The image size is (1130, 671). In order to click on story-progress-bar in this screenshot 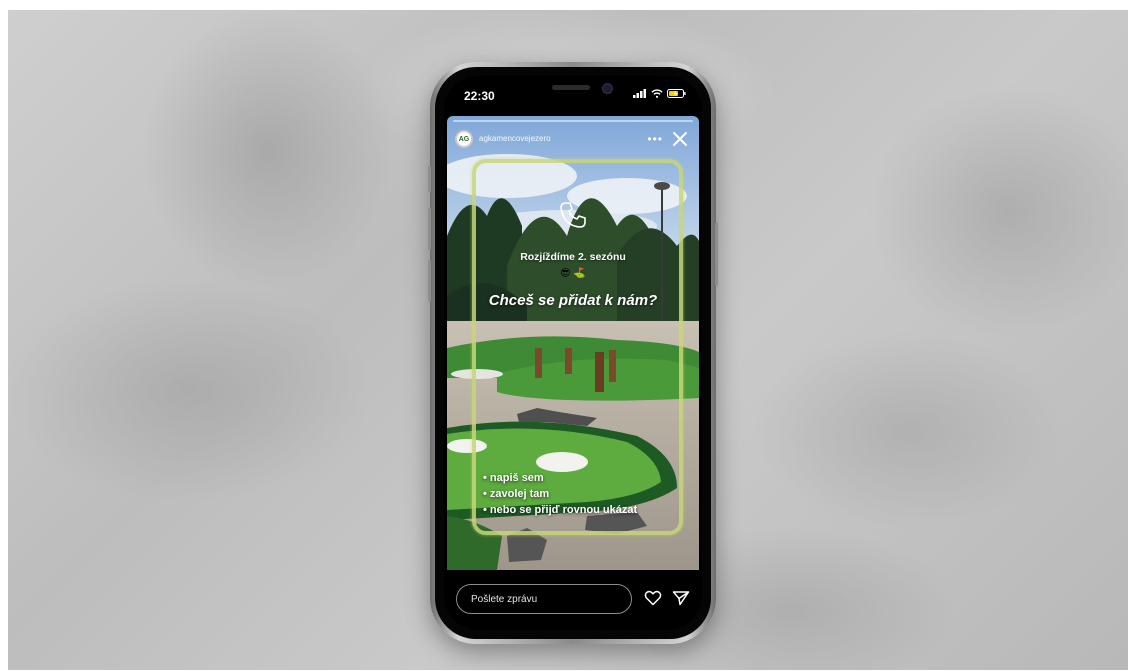, I will do `click(573, 121)`.